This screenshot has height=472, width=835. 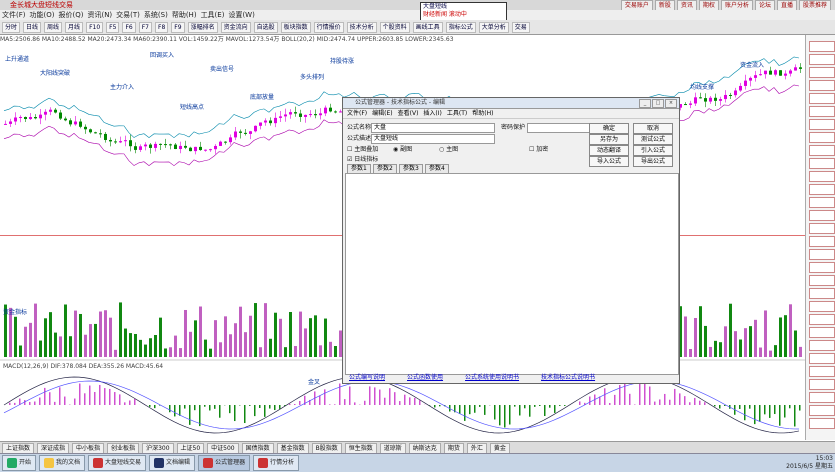 I want to click on taskbar-item: 文档编辑, so click(x=172, y=463).